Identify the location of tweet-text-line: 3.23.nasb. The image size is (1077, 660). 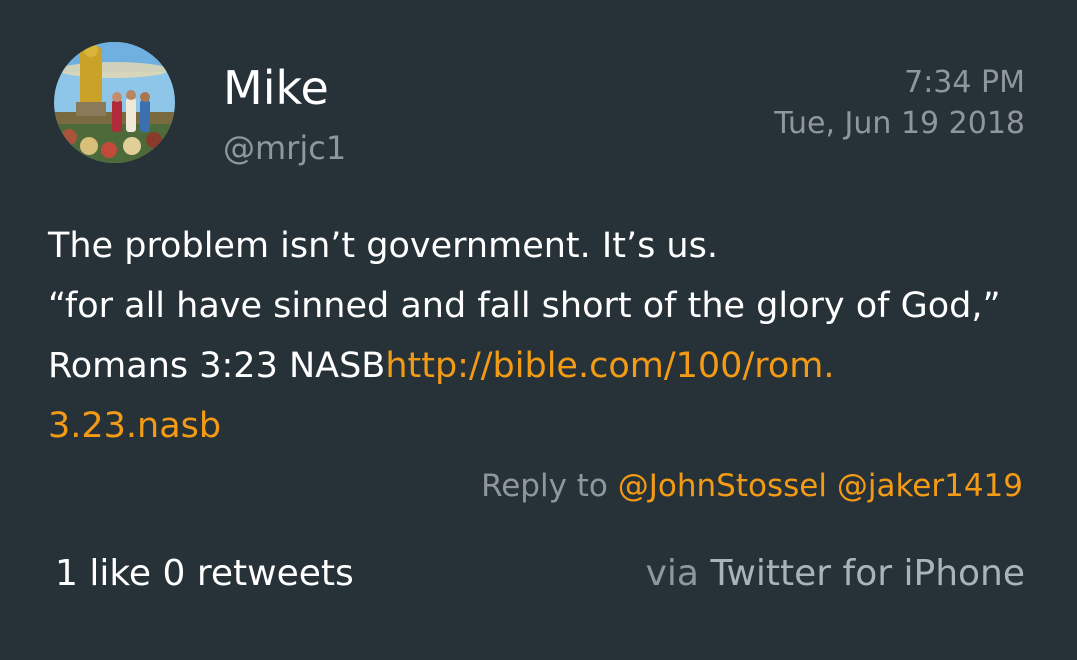
(543, 426).